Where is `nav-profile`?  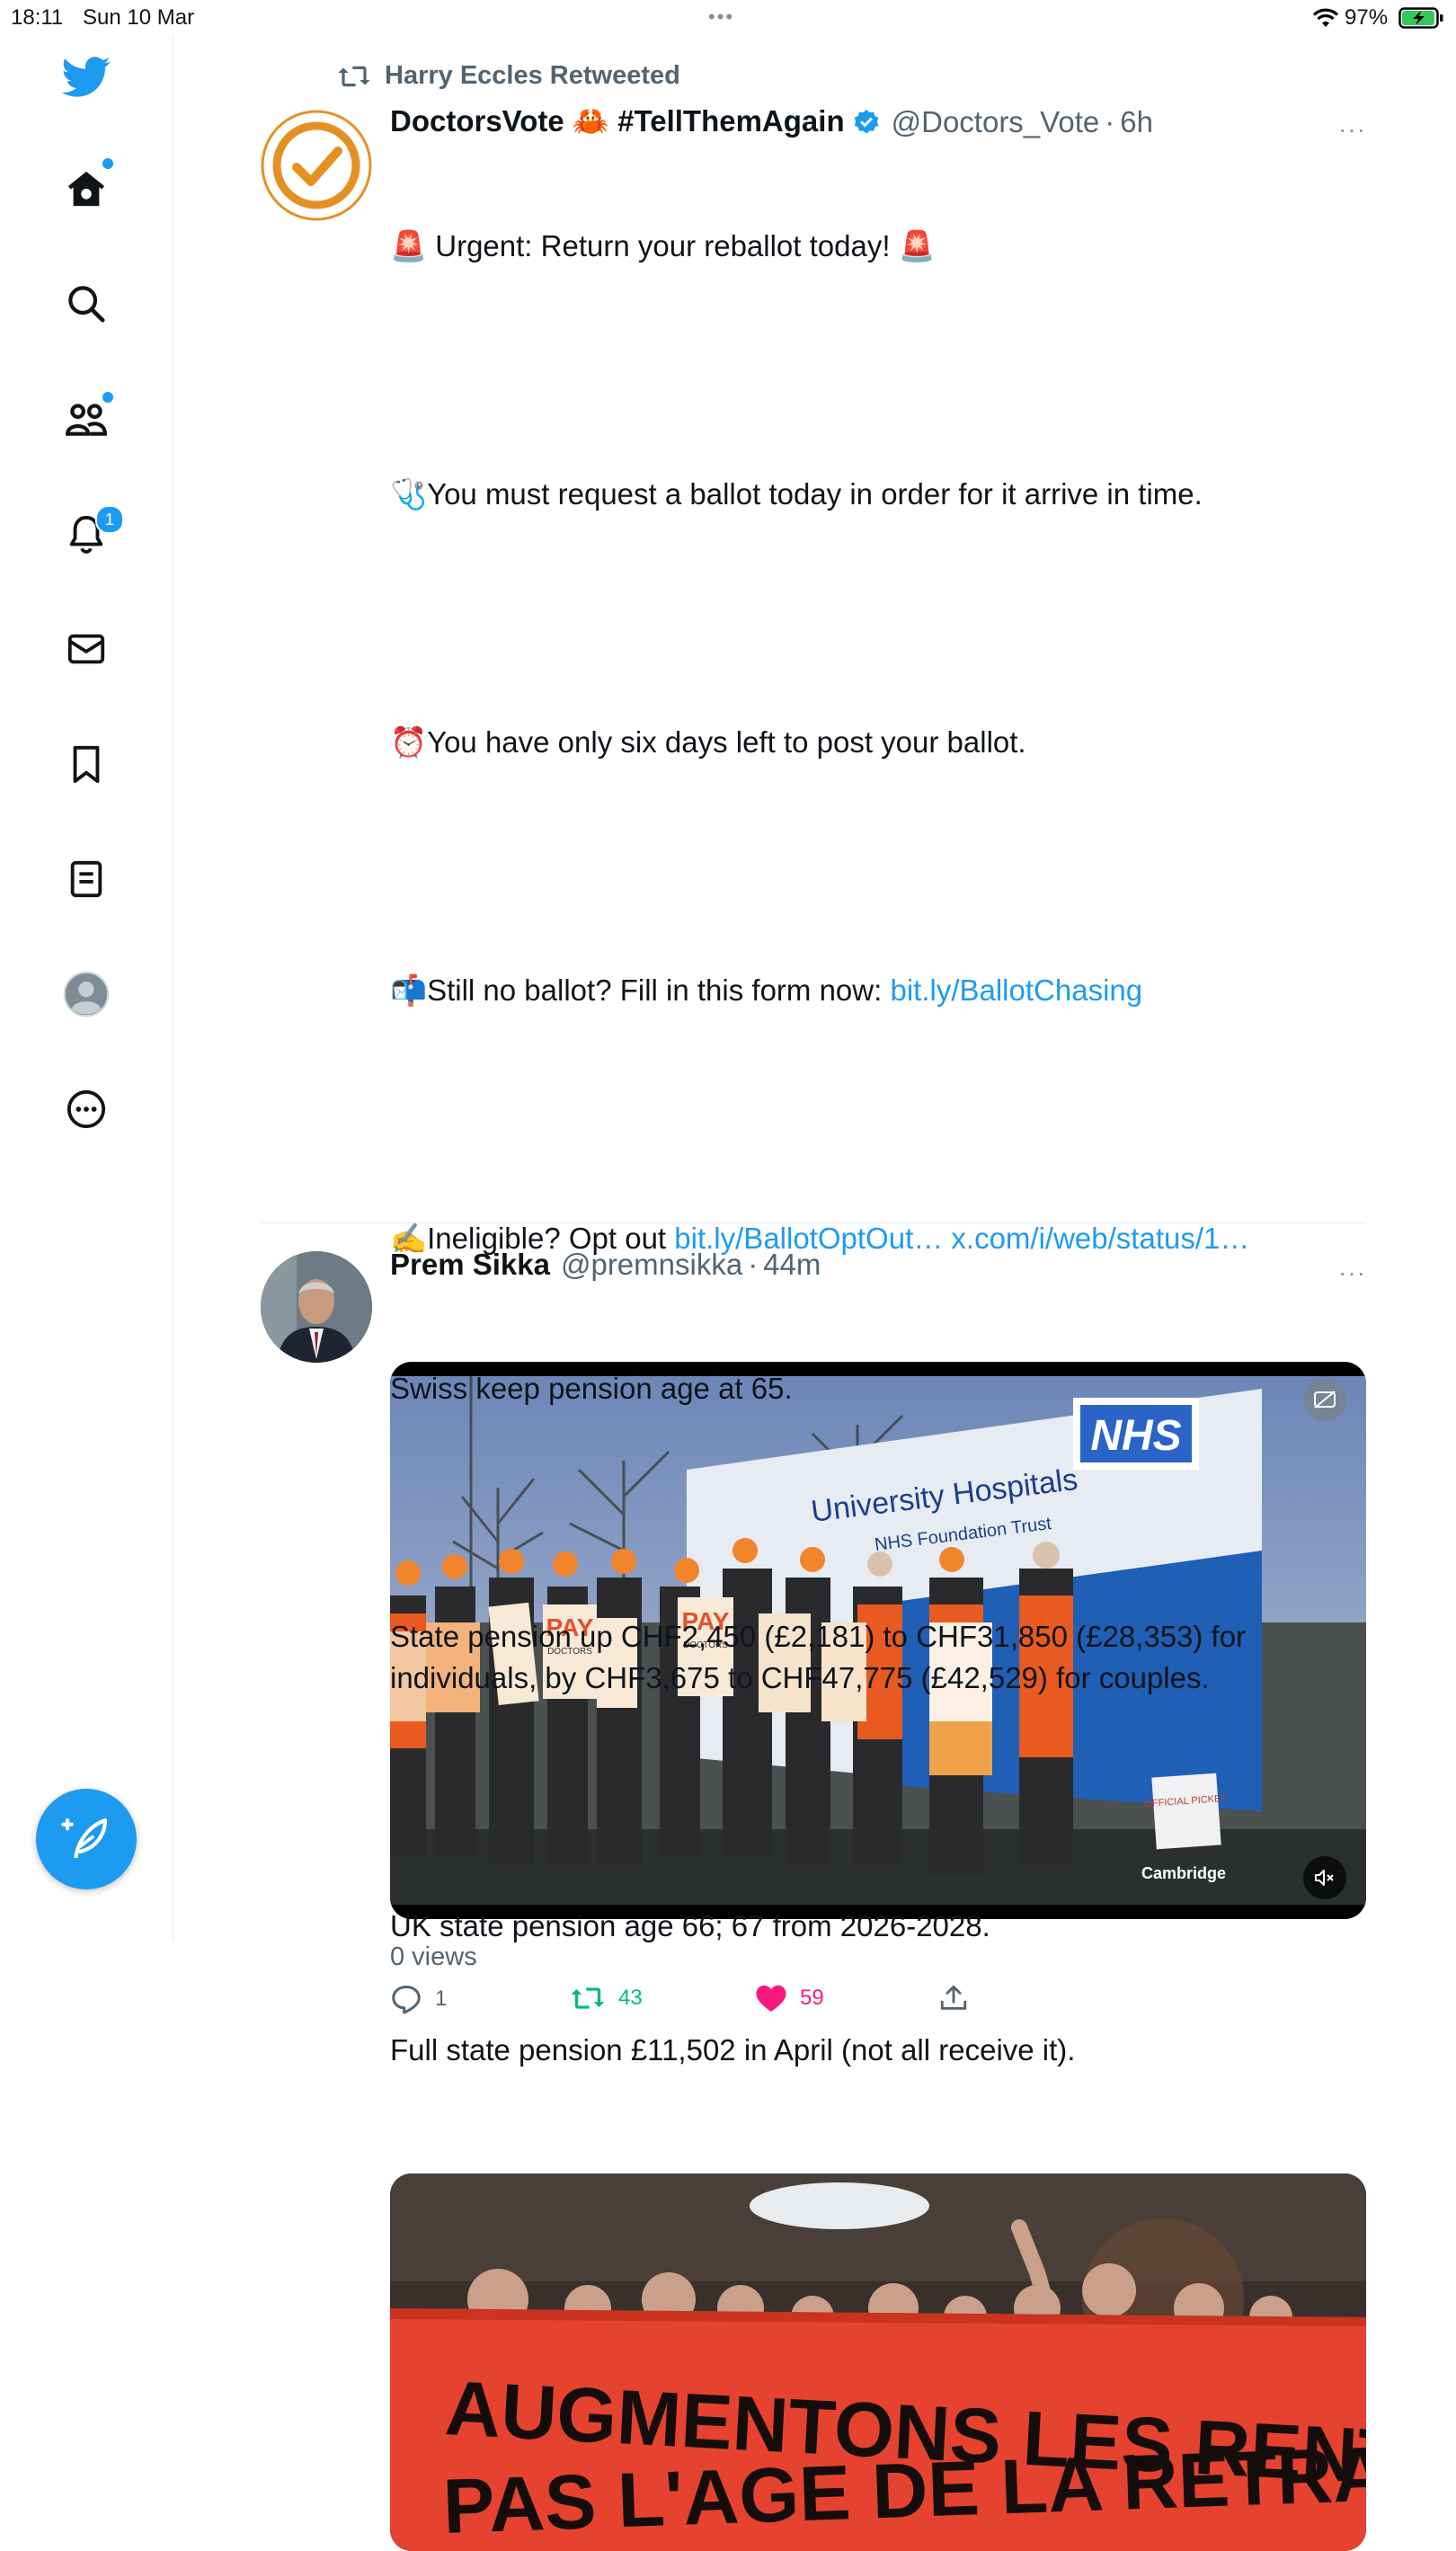 nav-profile is located at coordinates (86, 994).